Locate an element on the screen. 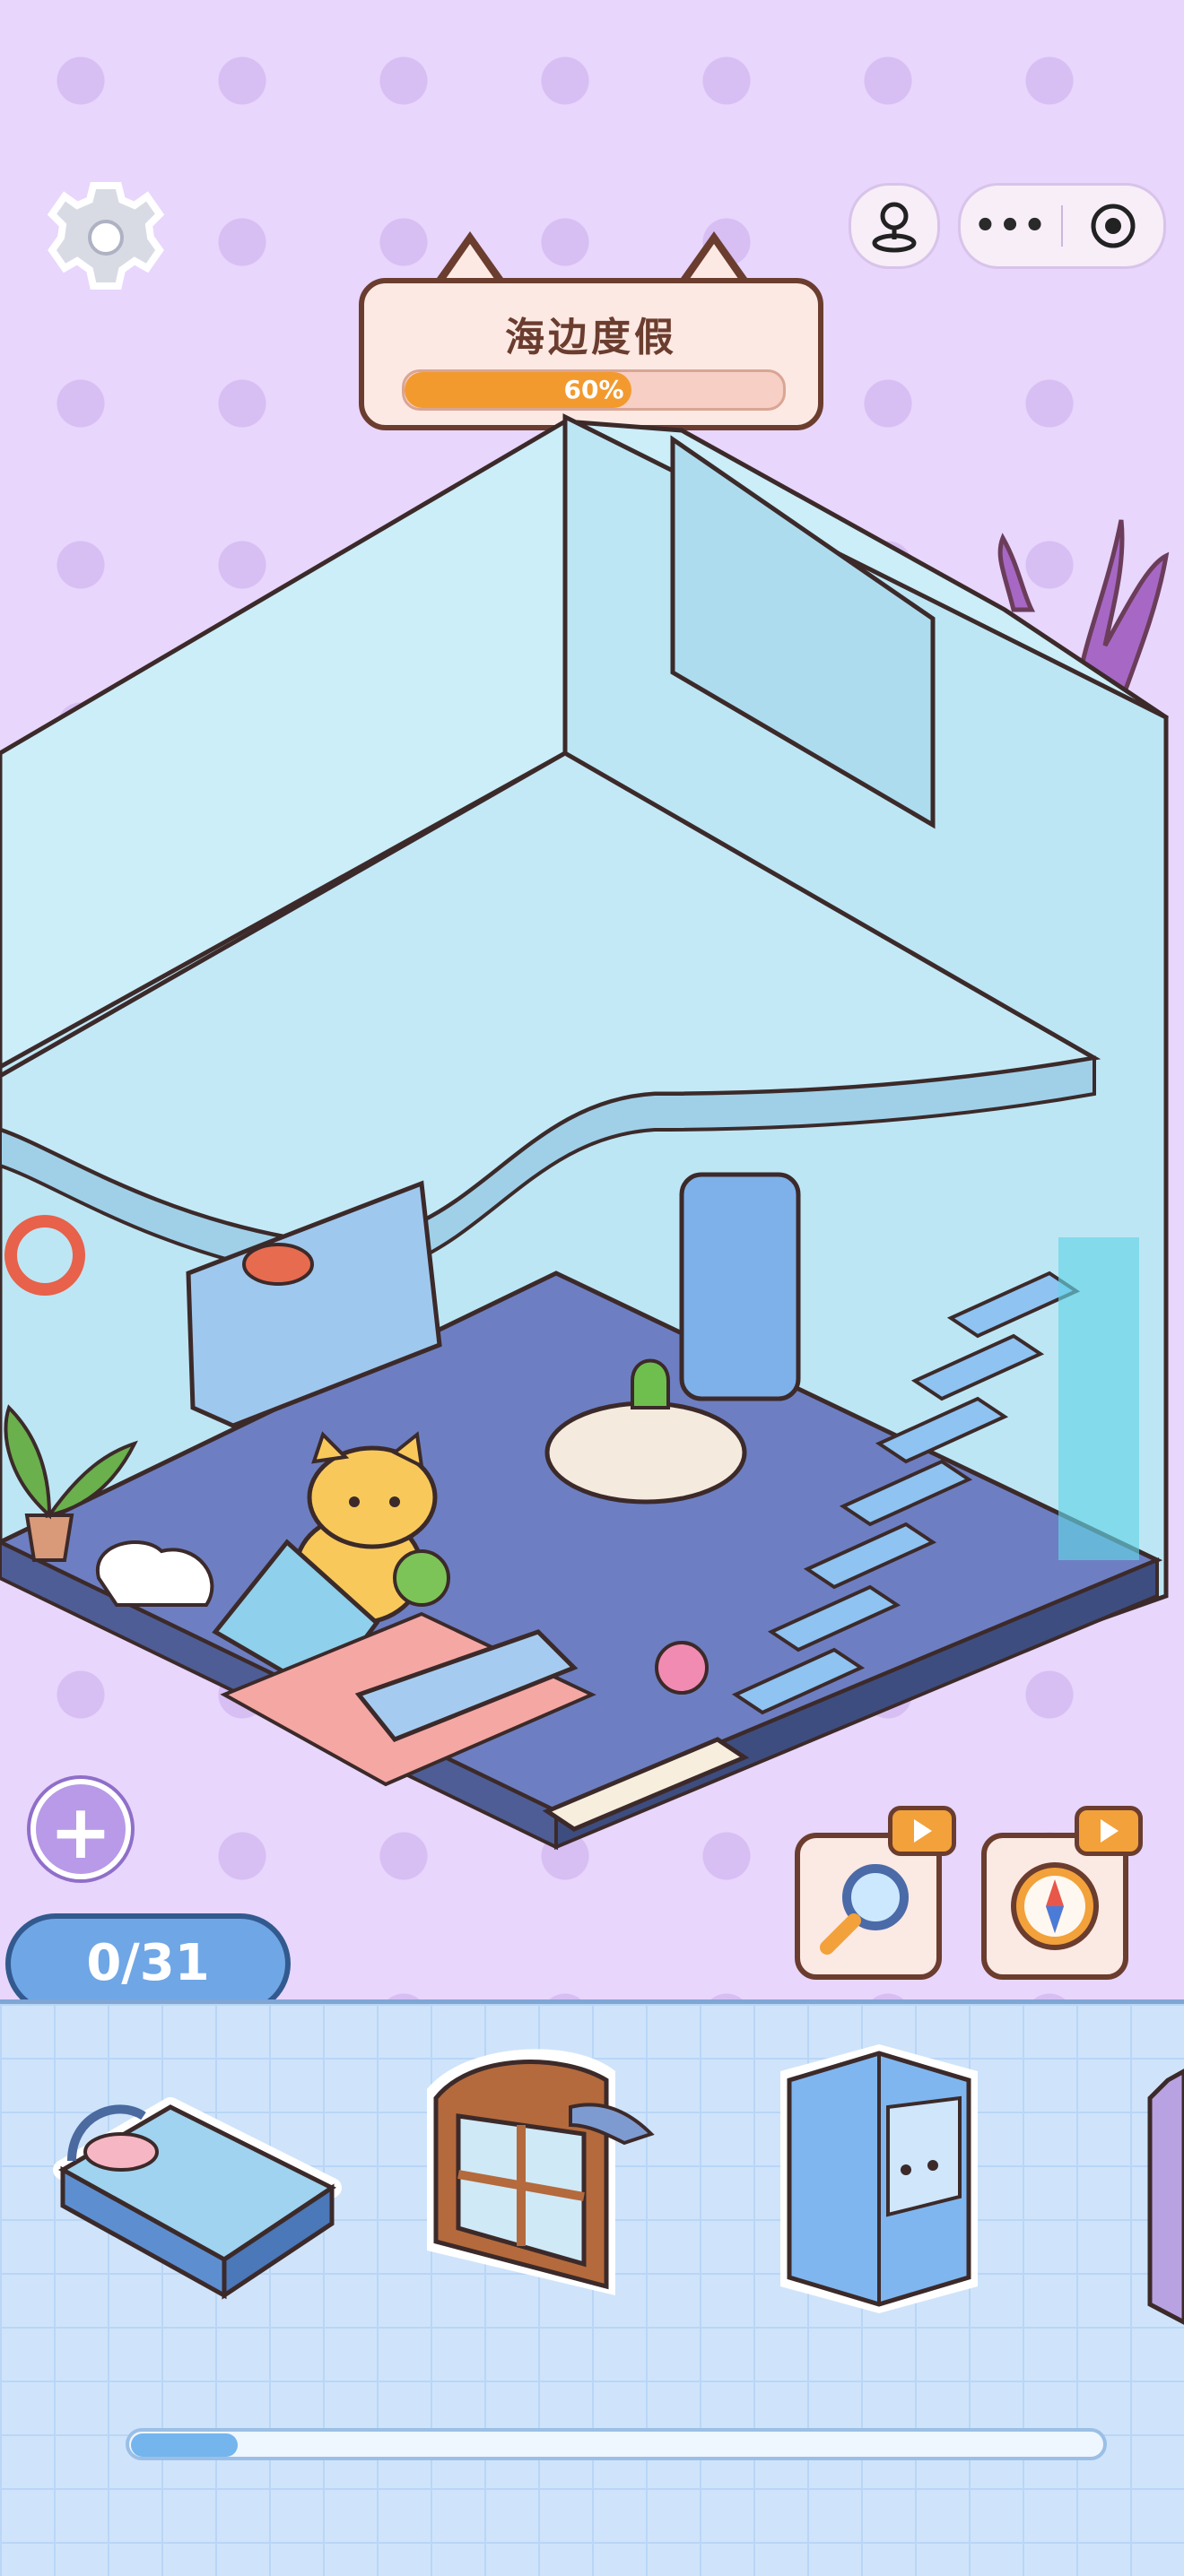  tray-scroll-thumb is located at coordinates (184, 2445).